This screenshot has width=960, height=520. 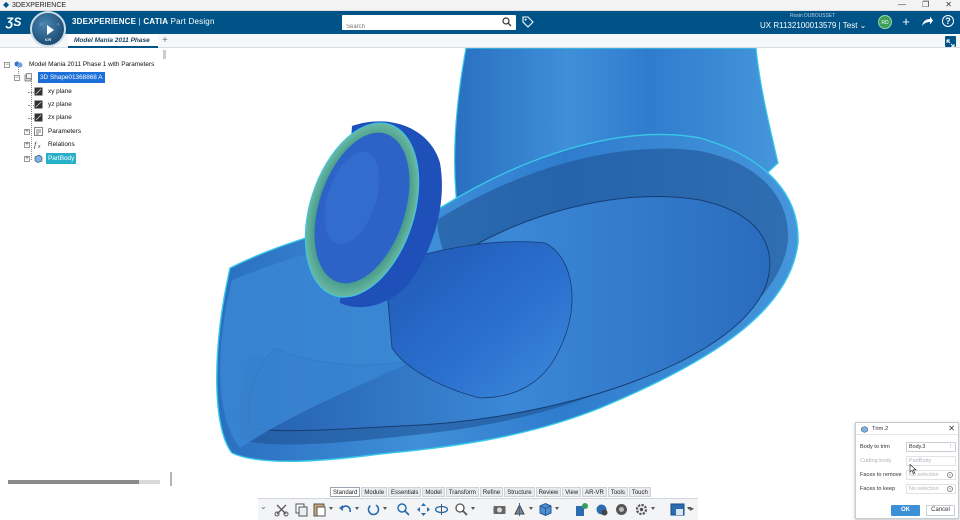 What do you see at coordinates (171, 479) in the screenshot?
I see `panel-splitter` at bounding box center [171, 479].